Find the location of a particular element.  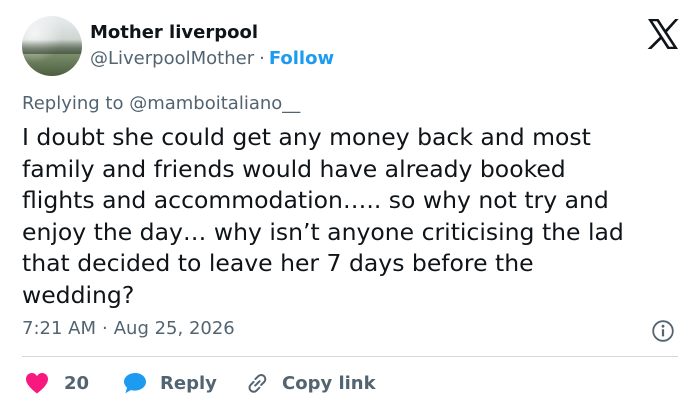

link-icon is located at coordinates (257, 383).